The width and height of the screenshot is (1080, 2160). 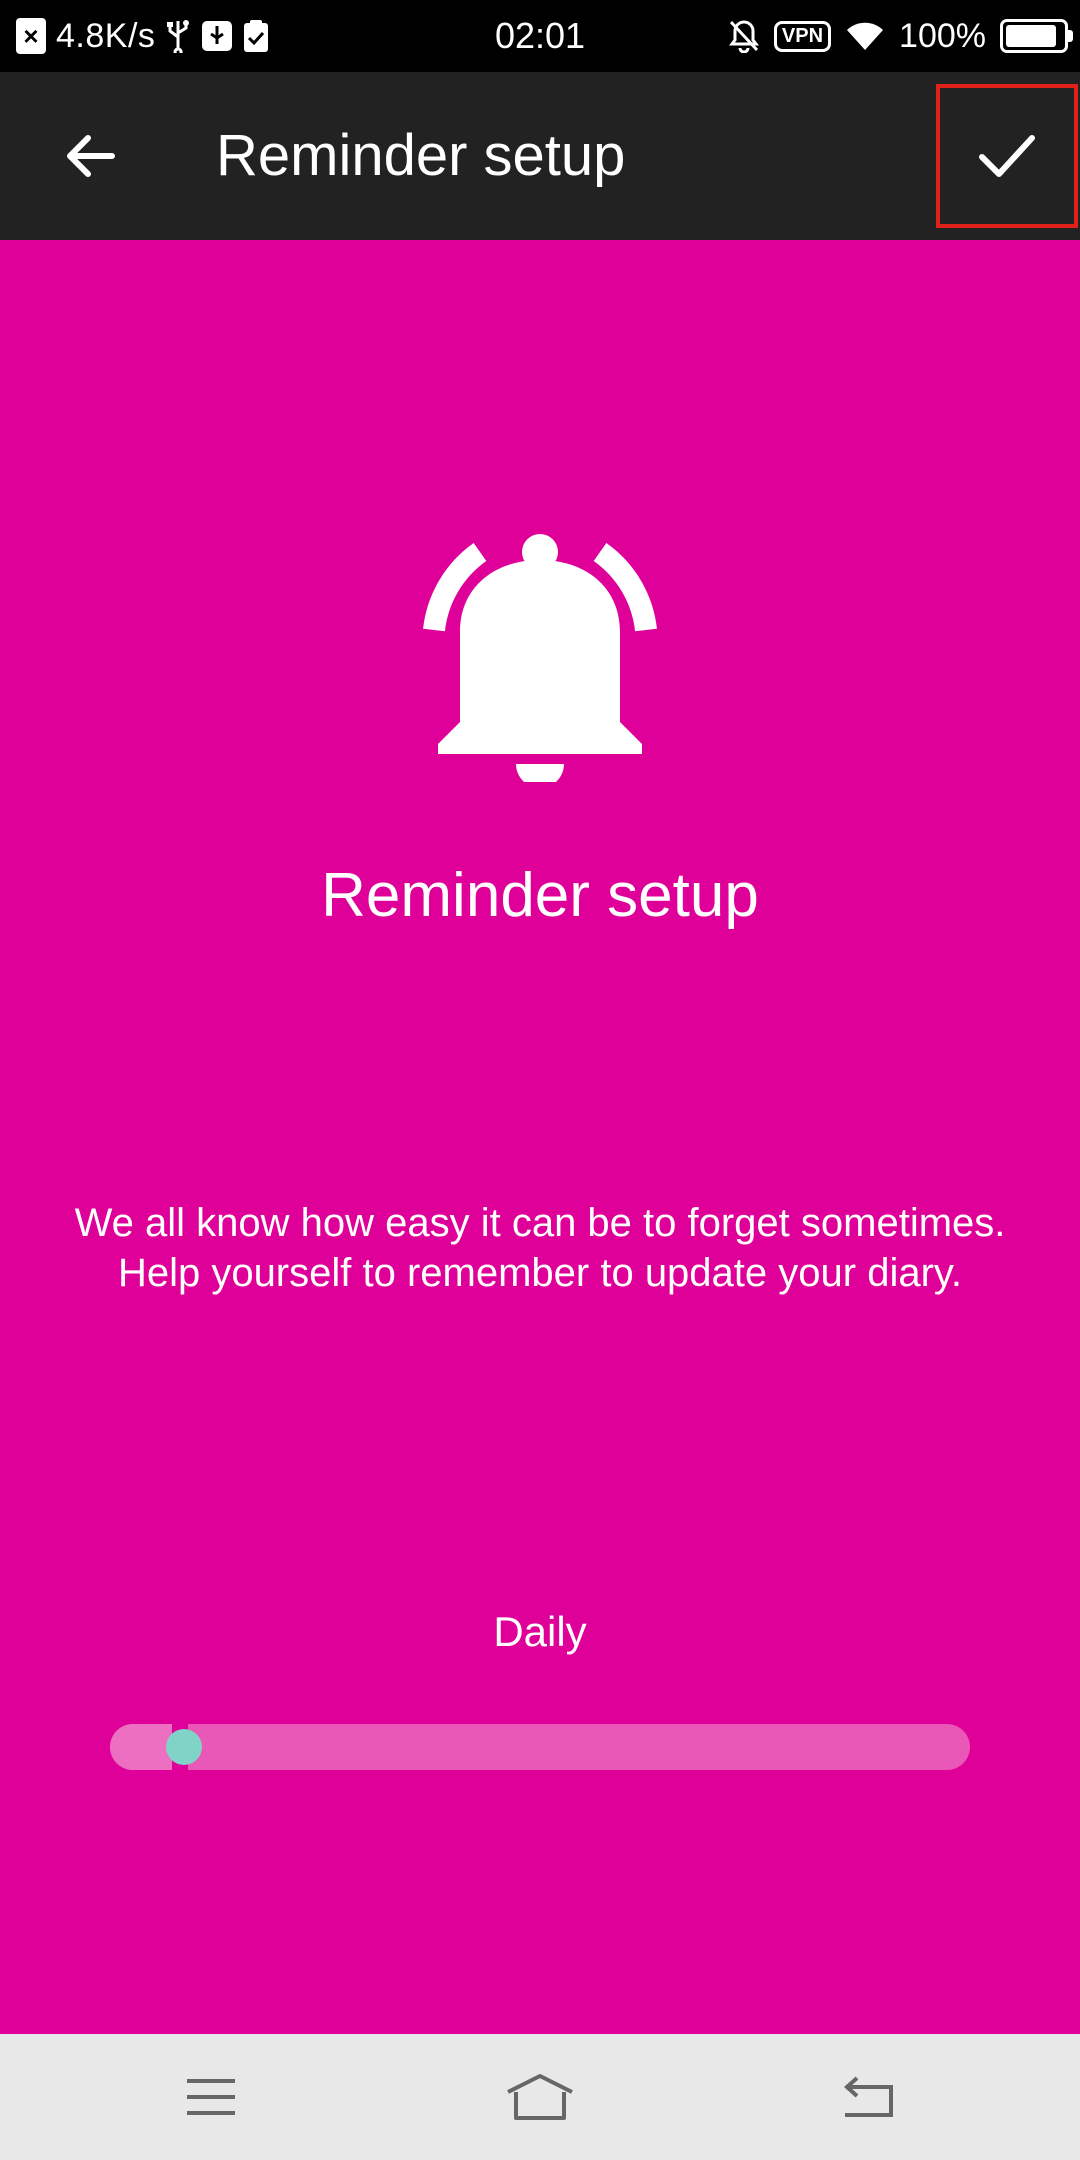 I want to click on frequency-label: Daily, so click(x=540, y=1631).